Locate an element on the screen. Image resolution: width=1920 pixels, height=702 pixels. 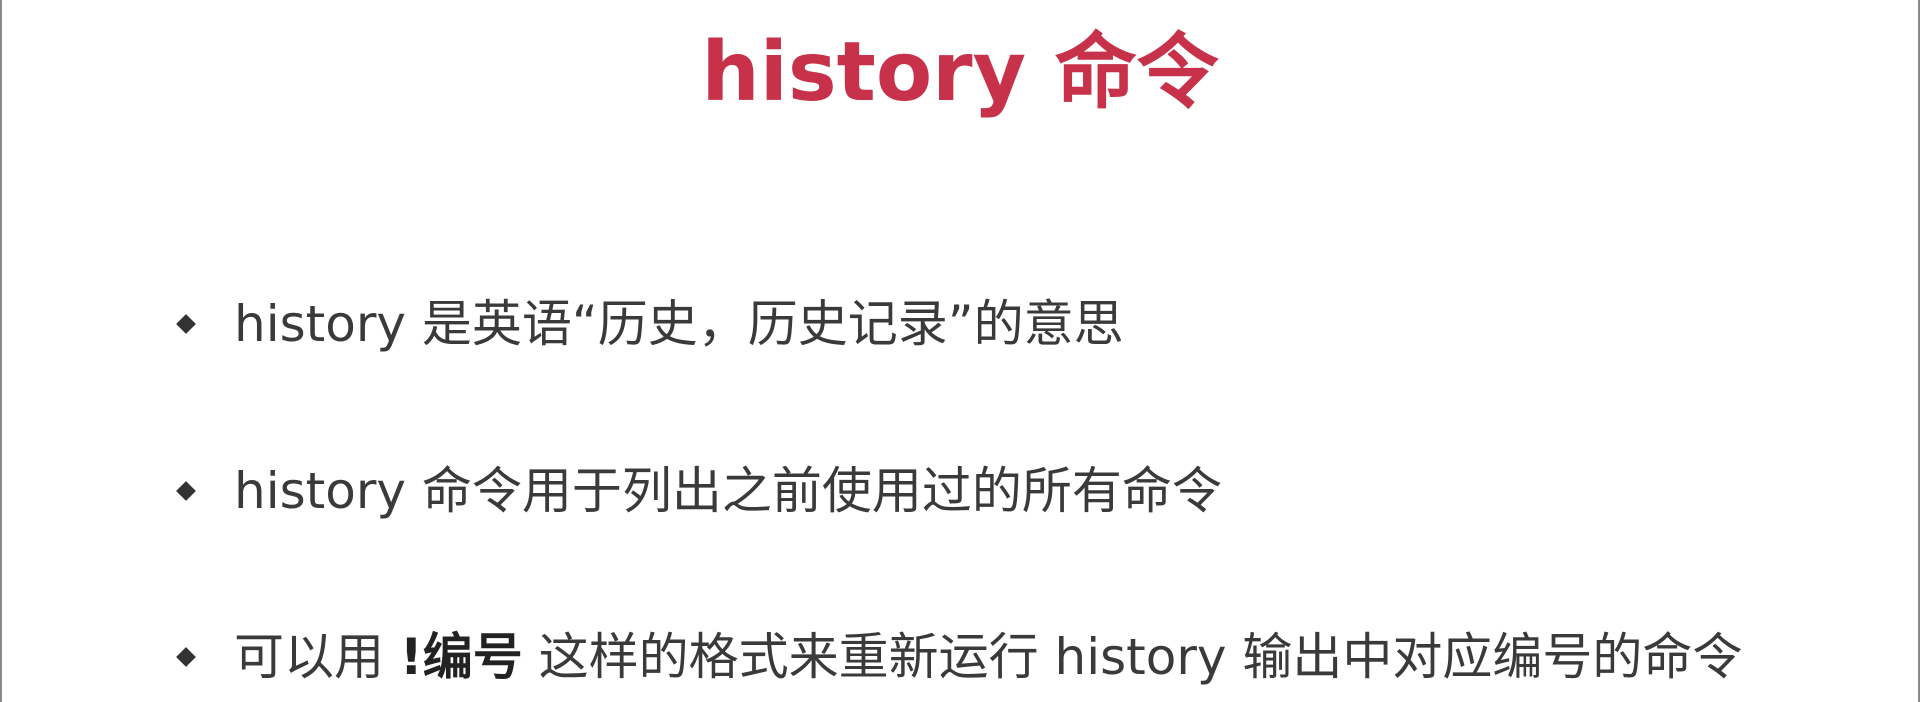
bullet-item: 可以用 !编号 这样的格式来重新运行 history 输出中对应编号的命令 is located at coordinates (956, 657).